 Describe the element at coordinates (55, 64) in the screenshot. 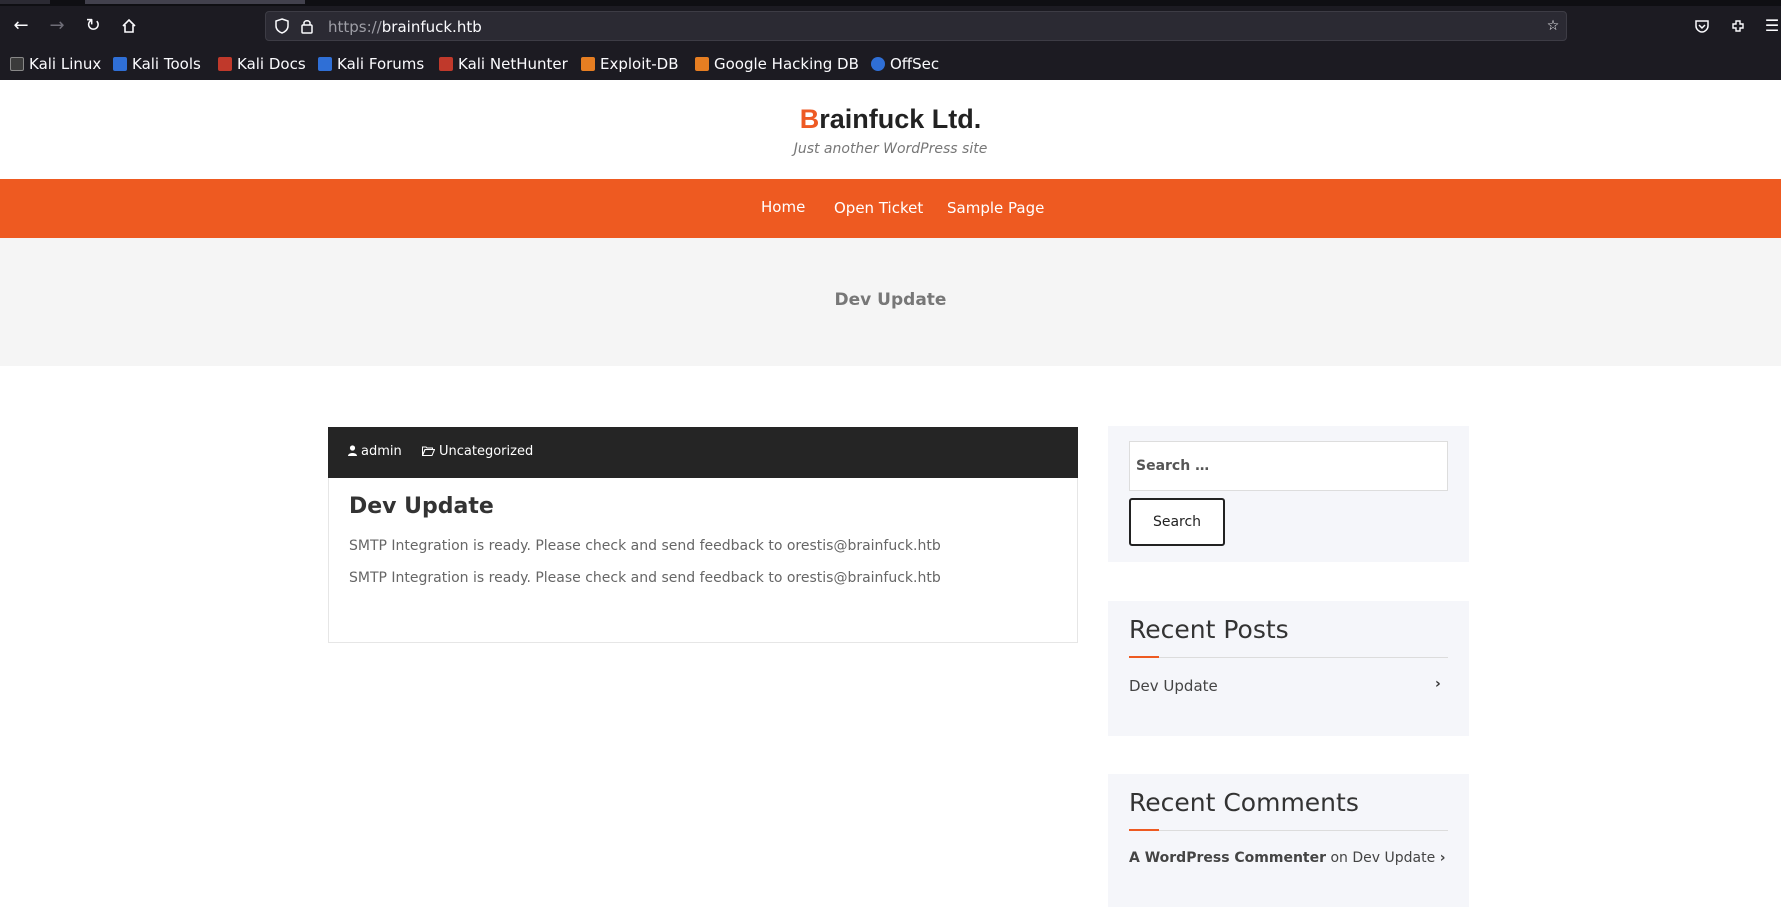

I see `bookmark-kali-linux: Kali Linux` at that location.